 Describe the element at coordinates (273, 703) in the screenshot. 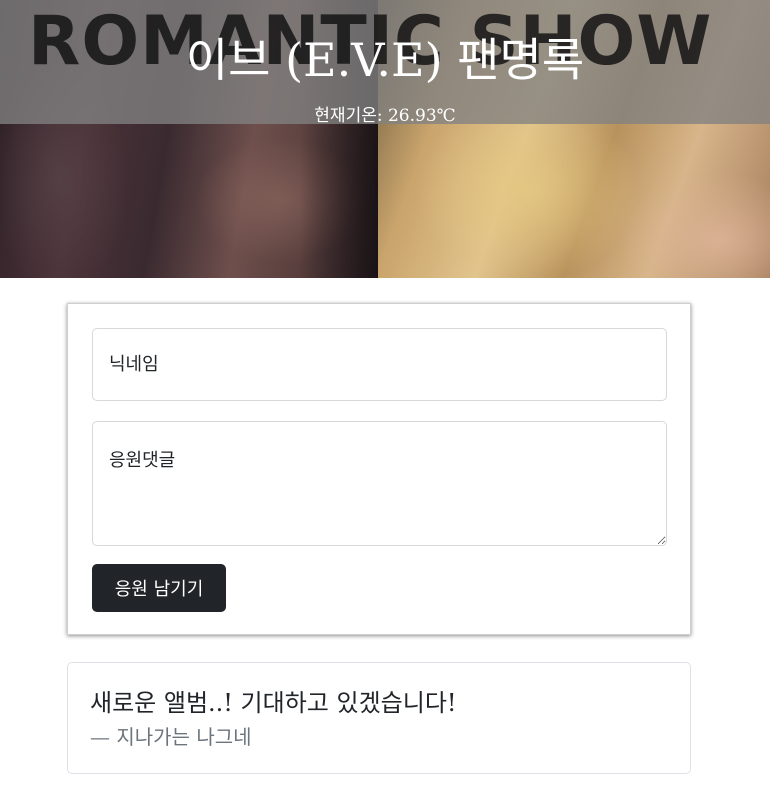

I see `comment-text: 새로운 앨범..! 기대하고 있겠습니다!` at that location.